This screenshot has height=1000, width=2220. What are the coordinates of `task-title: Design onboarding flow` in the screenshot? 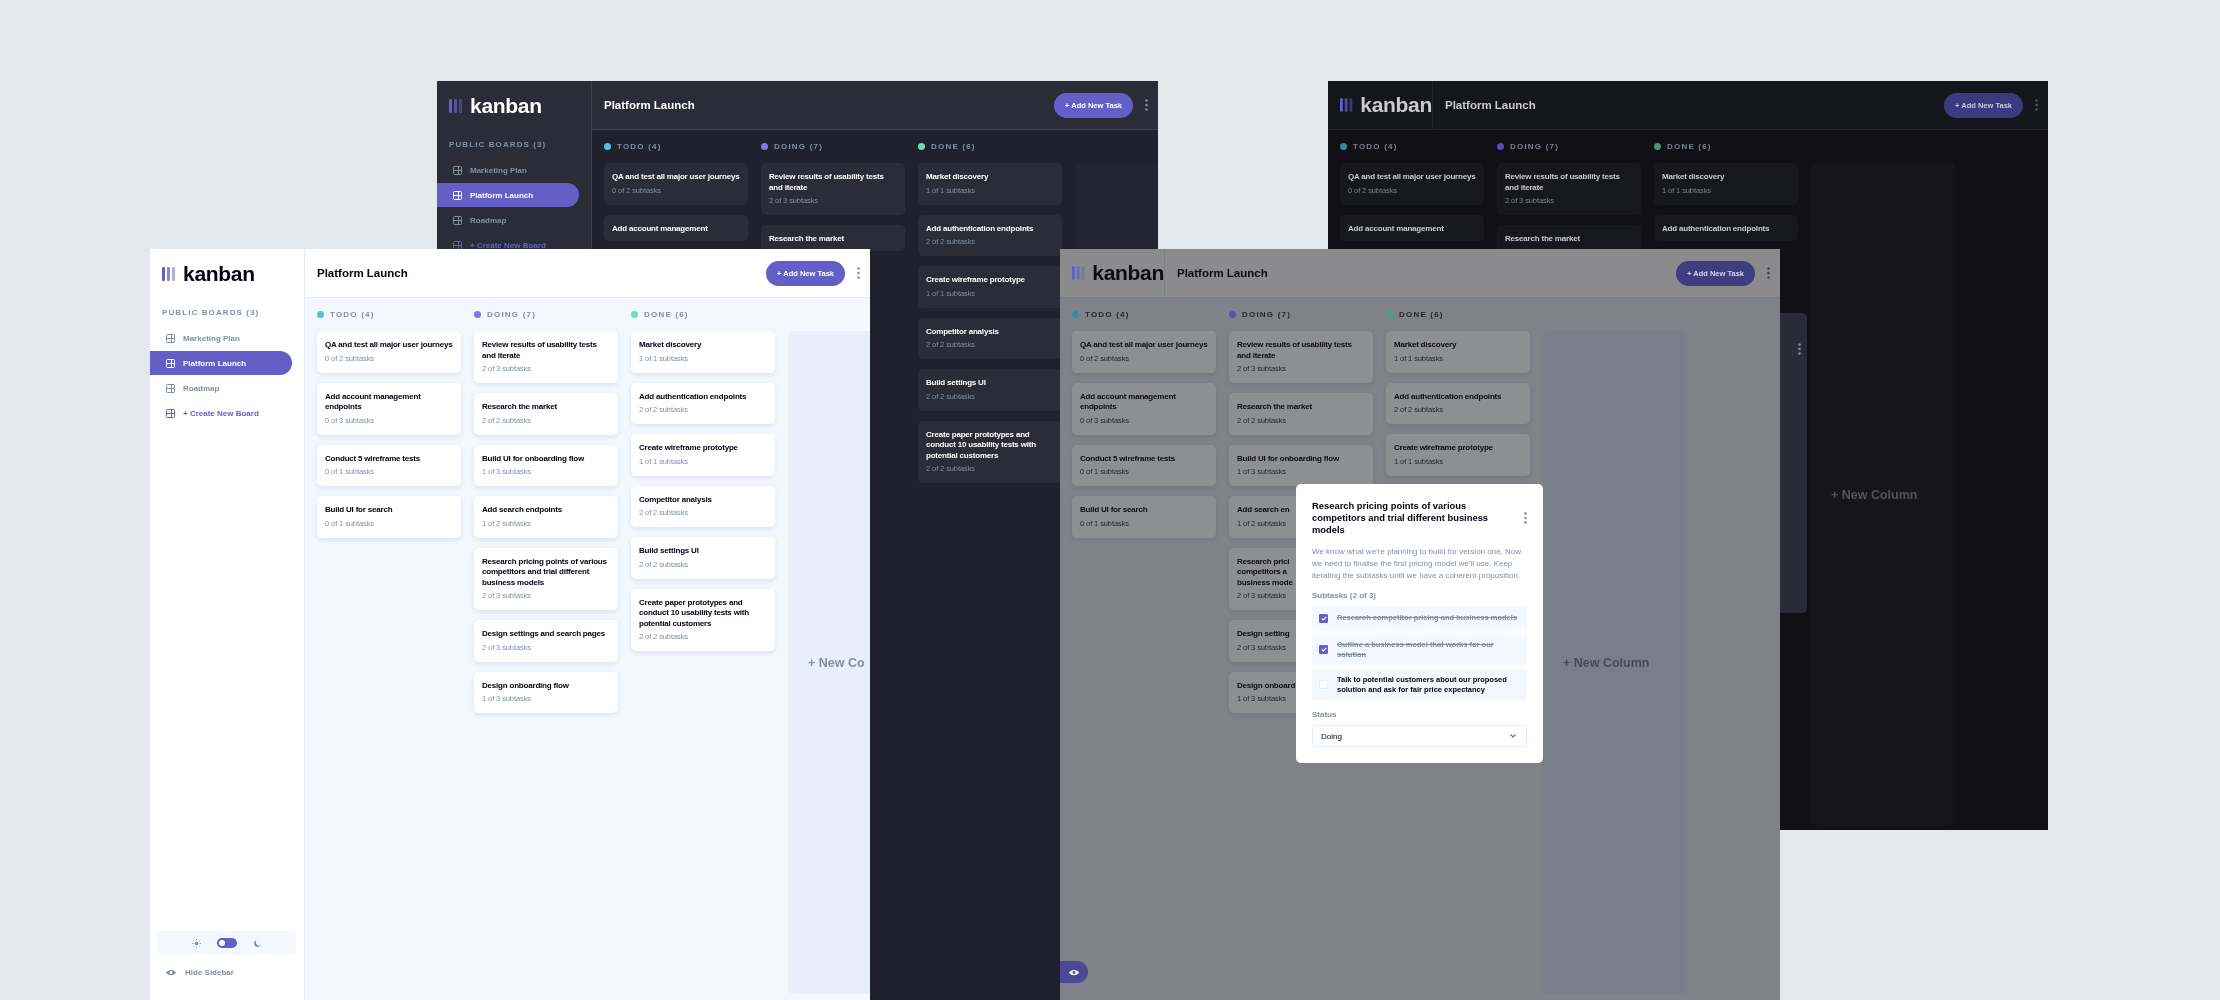 It's located at (525, 685).